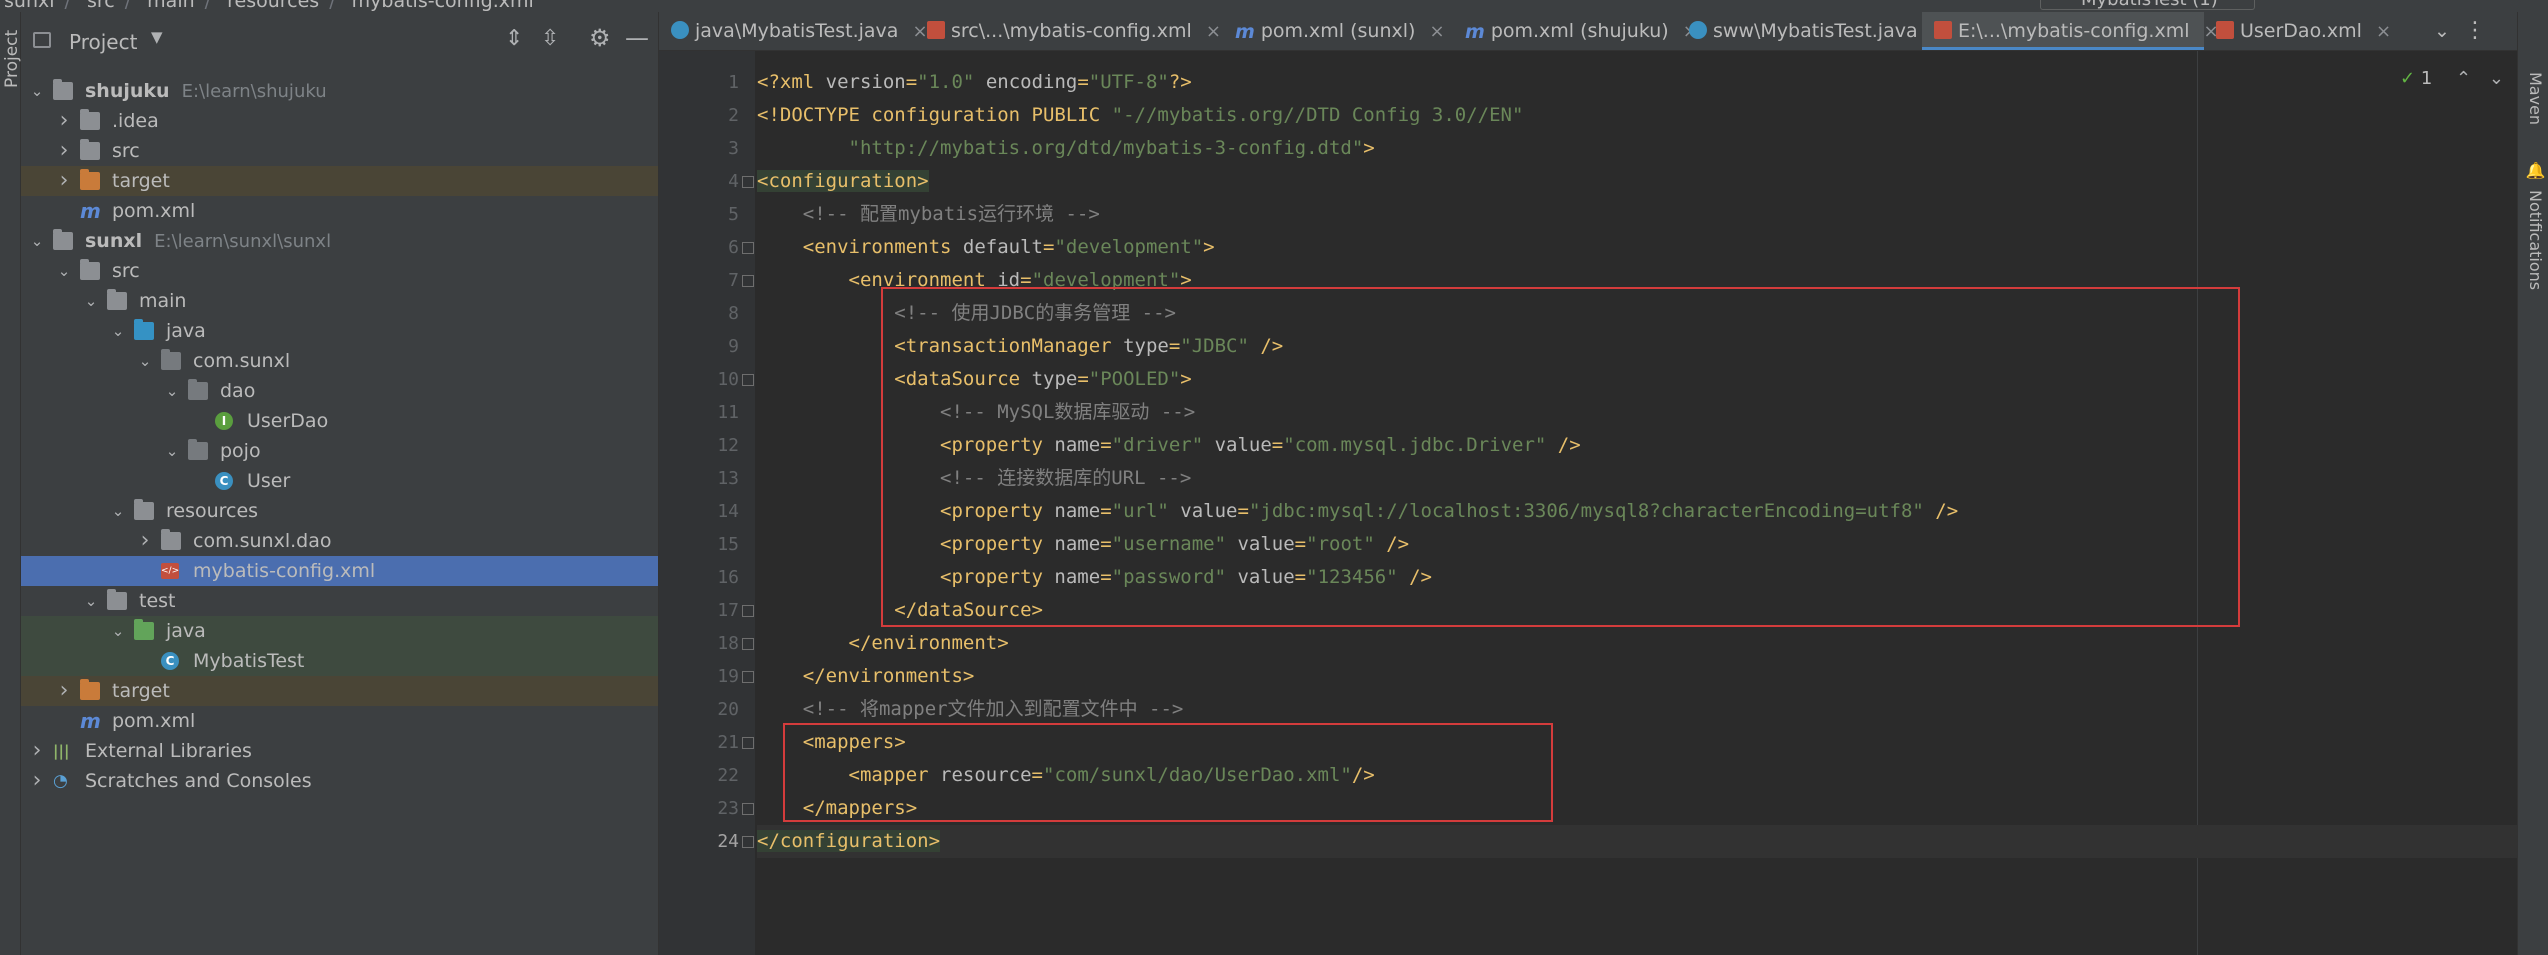 The height and width of the screenshot is (955, 2548). I want to click on project-panel-title: Project, so click(103, 42).